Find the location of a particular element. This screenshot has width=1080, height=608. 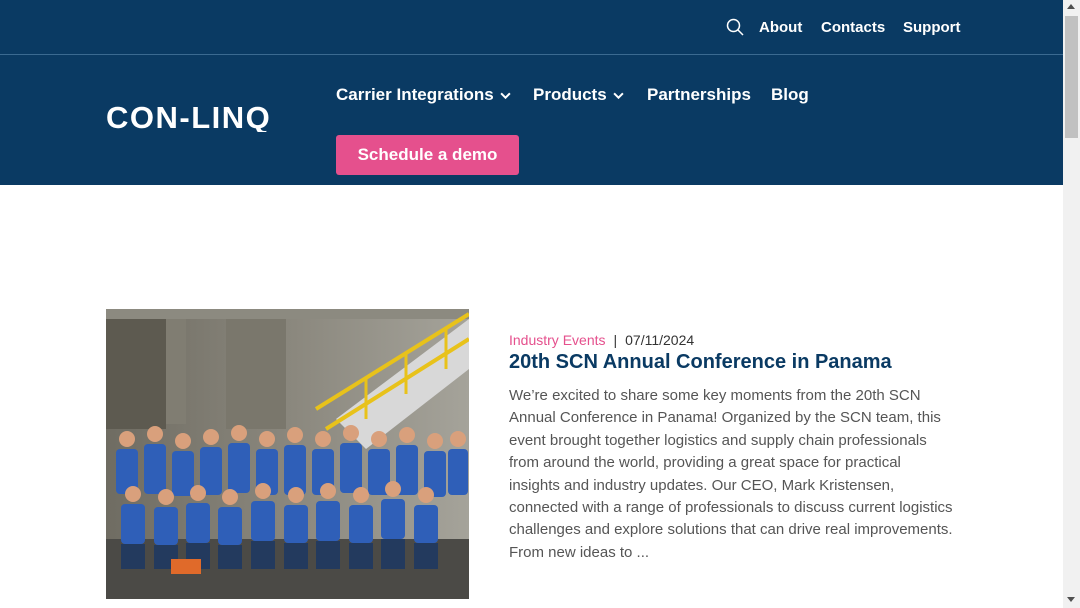

nav-label: Products is located at coordinates (570, 94).